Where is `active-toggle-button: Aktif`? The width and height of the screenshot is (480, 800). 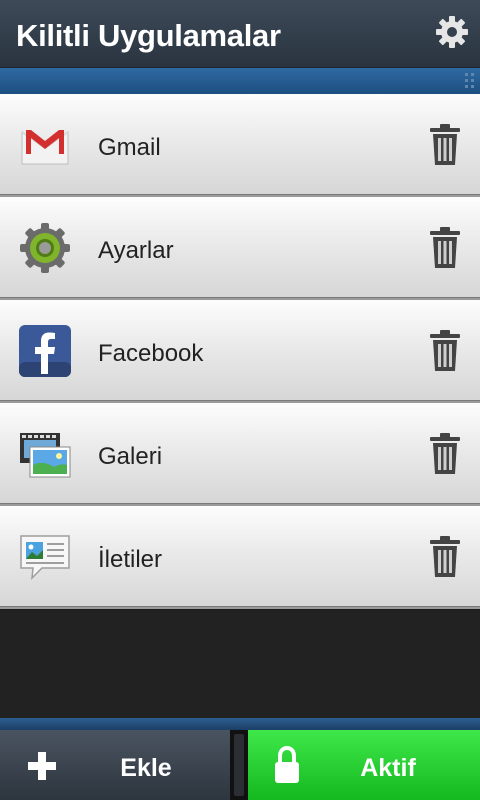
active-toggle-button: Aktif is located at coordinates (364, 765).